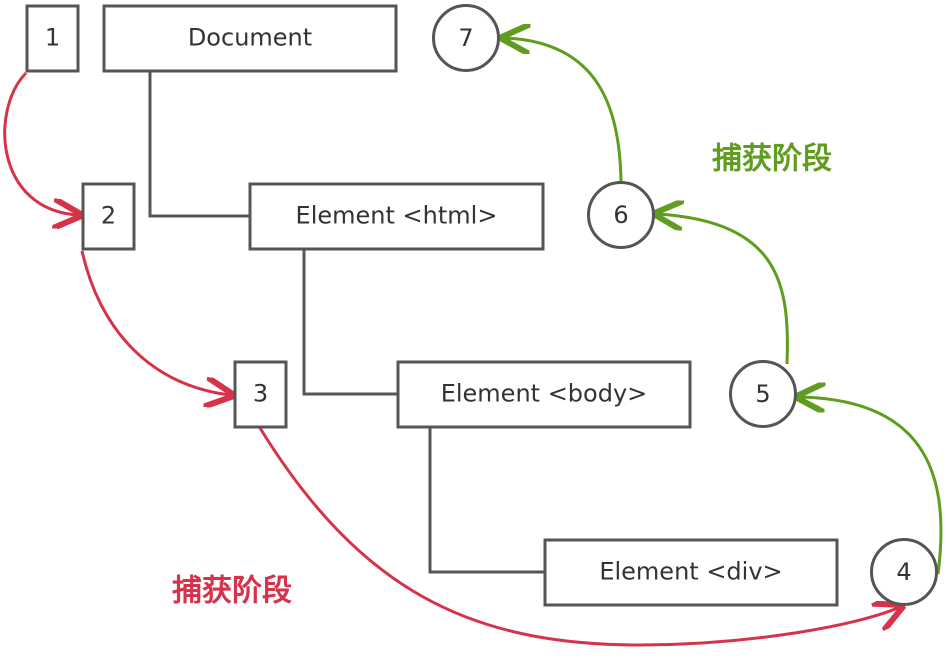 This screenshot has width=948, height=664. I want to click on node-body: Element <body>, so click(544, 394).